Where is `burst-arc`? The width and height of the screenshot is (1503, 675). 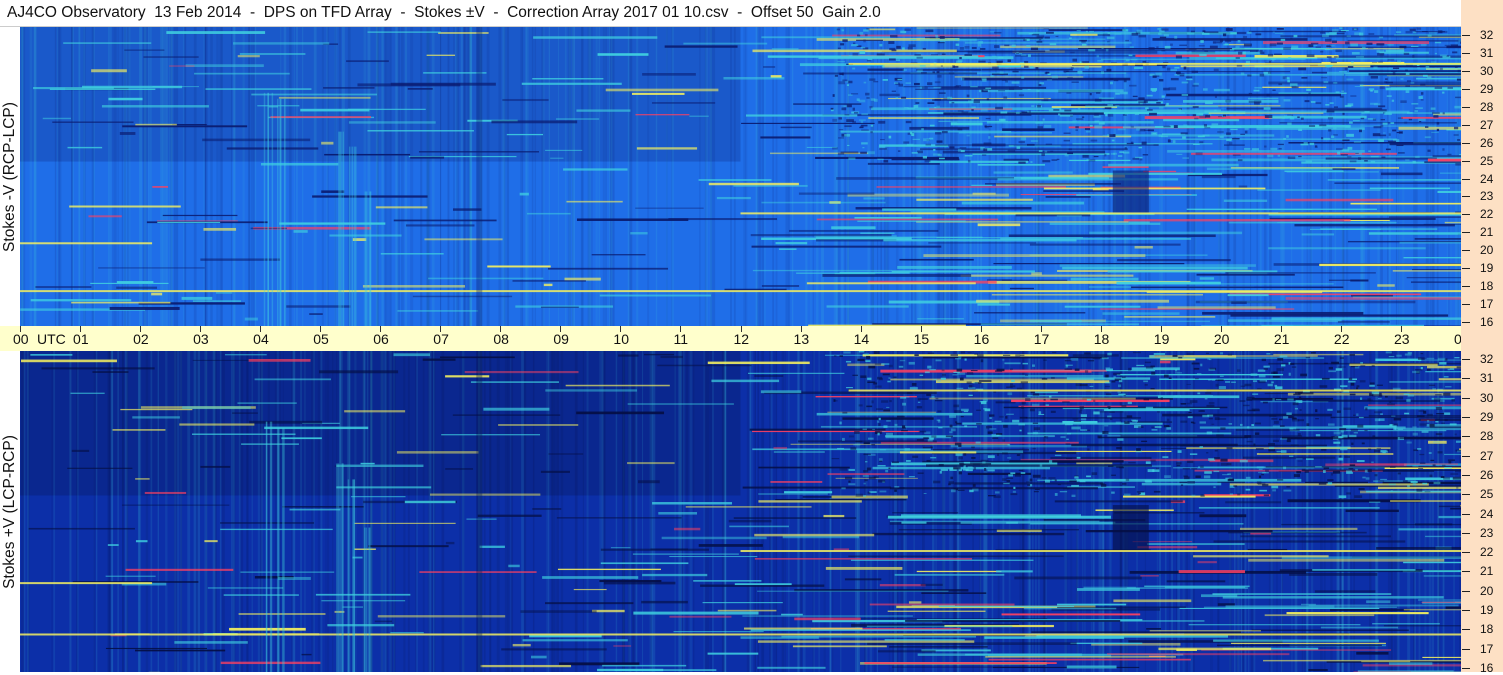
burst-arc is located at coordinates (279, 550).